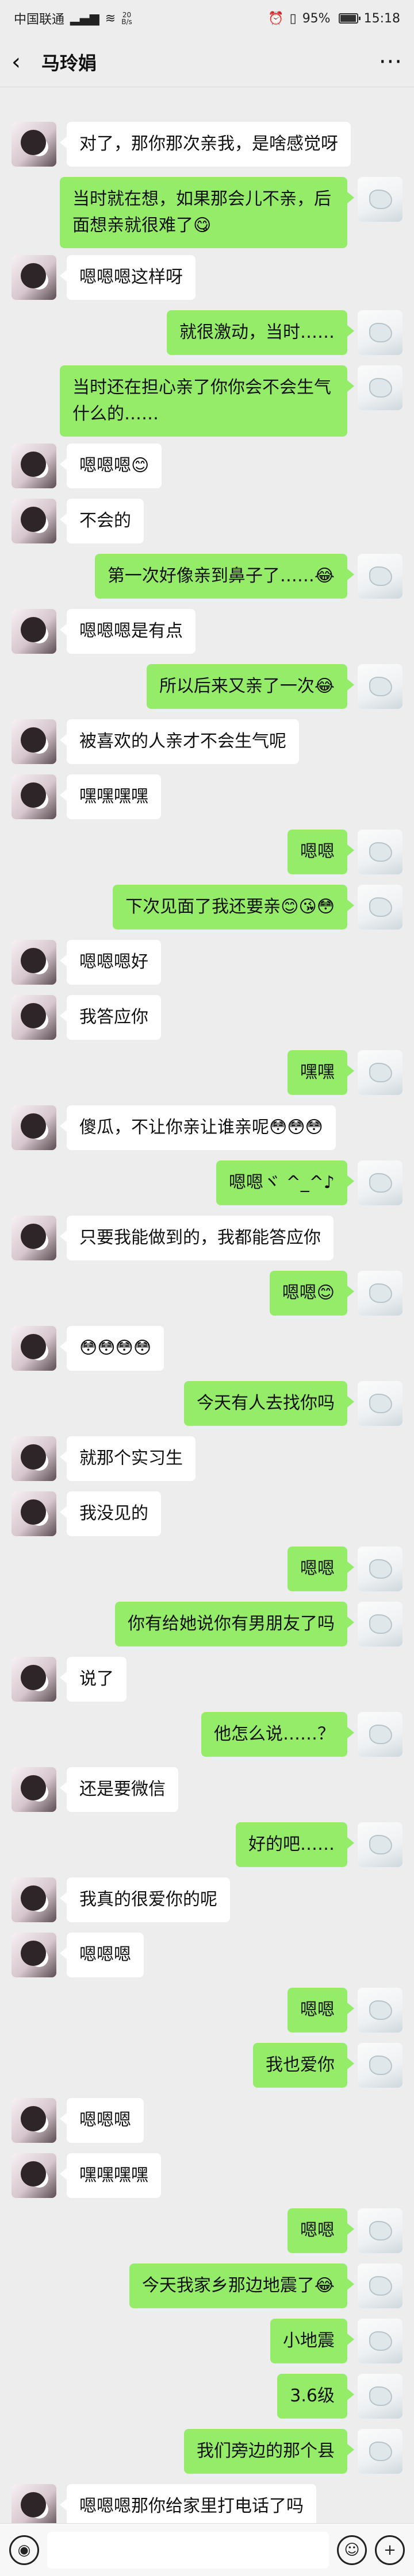 This screenshot has width=414, height=2576. Describe the element at coordinates (285, 1182) in the screenshot. I see `sent-message-bubble: 嗯嗯ヾ ^_^♪` at that location.